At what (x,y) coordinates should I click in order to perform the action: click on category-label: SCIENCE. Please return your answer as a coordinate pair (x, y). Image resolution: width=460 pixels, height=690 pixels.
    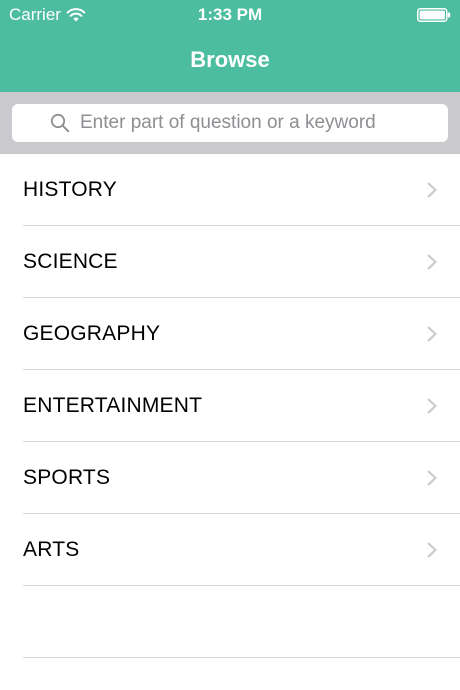
    Looking at the image, I should click on (70, 261).